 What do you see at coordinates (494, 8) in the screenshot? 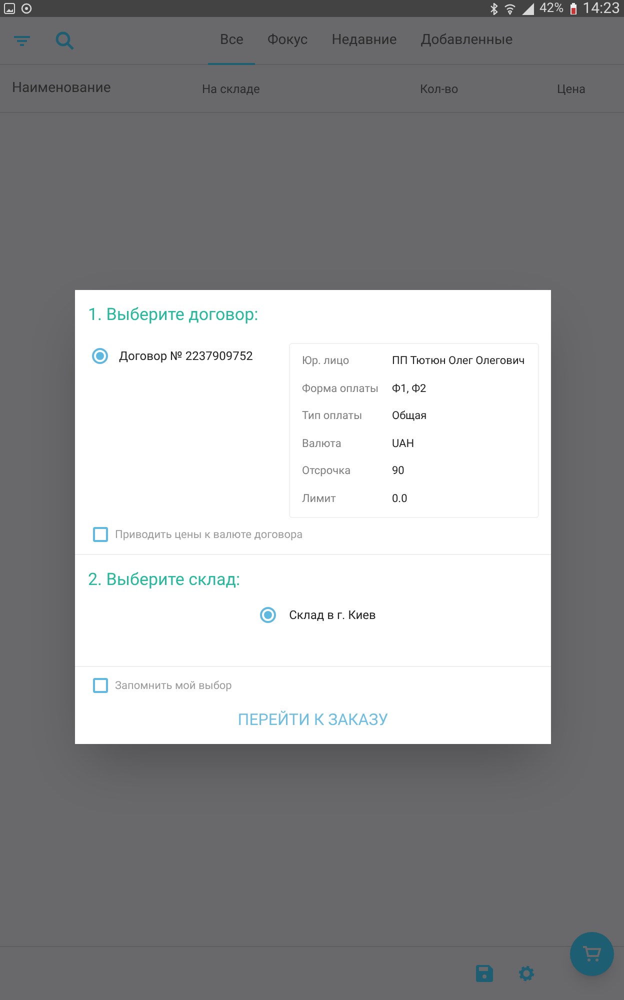
I see `bluetooth-icon` at bounding box center [494, 8].